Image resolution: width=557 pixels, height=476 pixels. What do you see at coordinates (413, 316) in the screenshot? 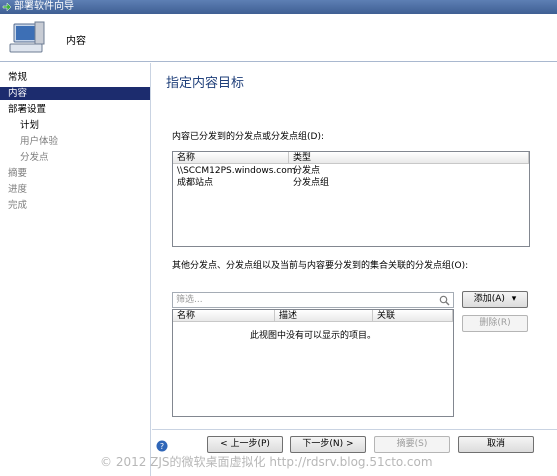
I see `column-header-association: 关联` at bounding box center [413, 316].